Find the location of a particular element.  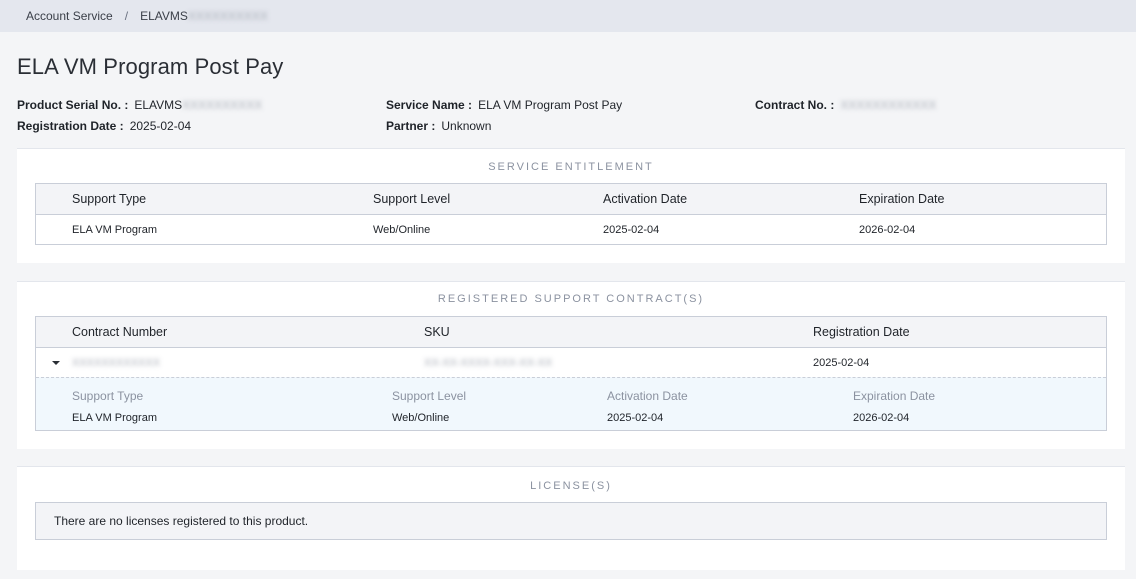

cell-support-type: ELA VM Program is located at coordinates (114, 229).